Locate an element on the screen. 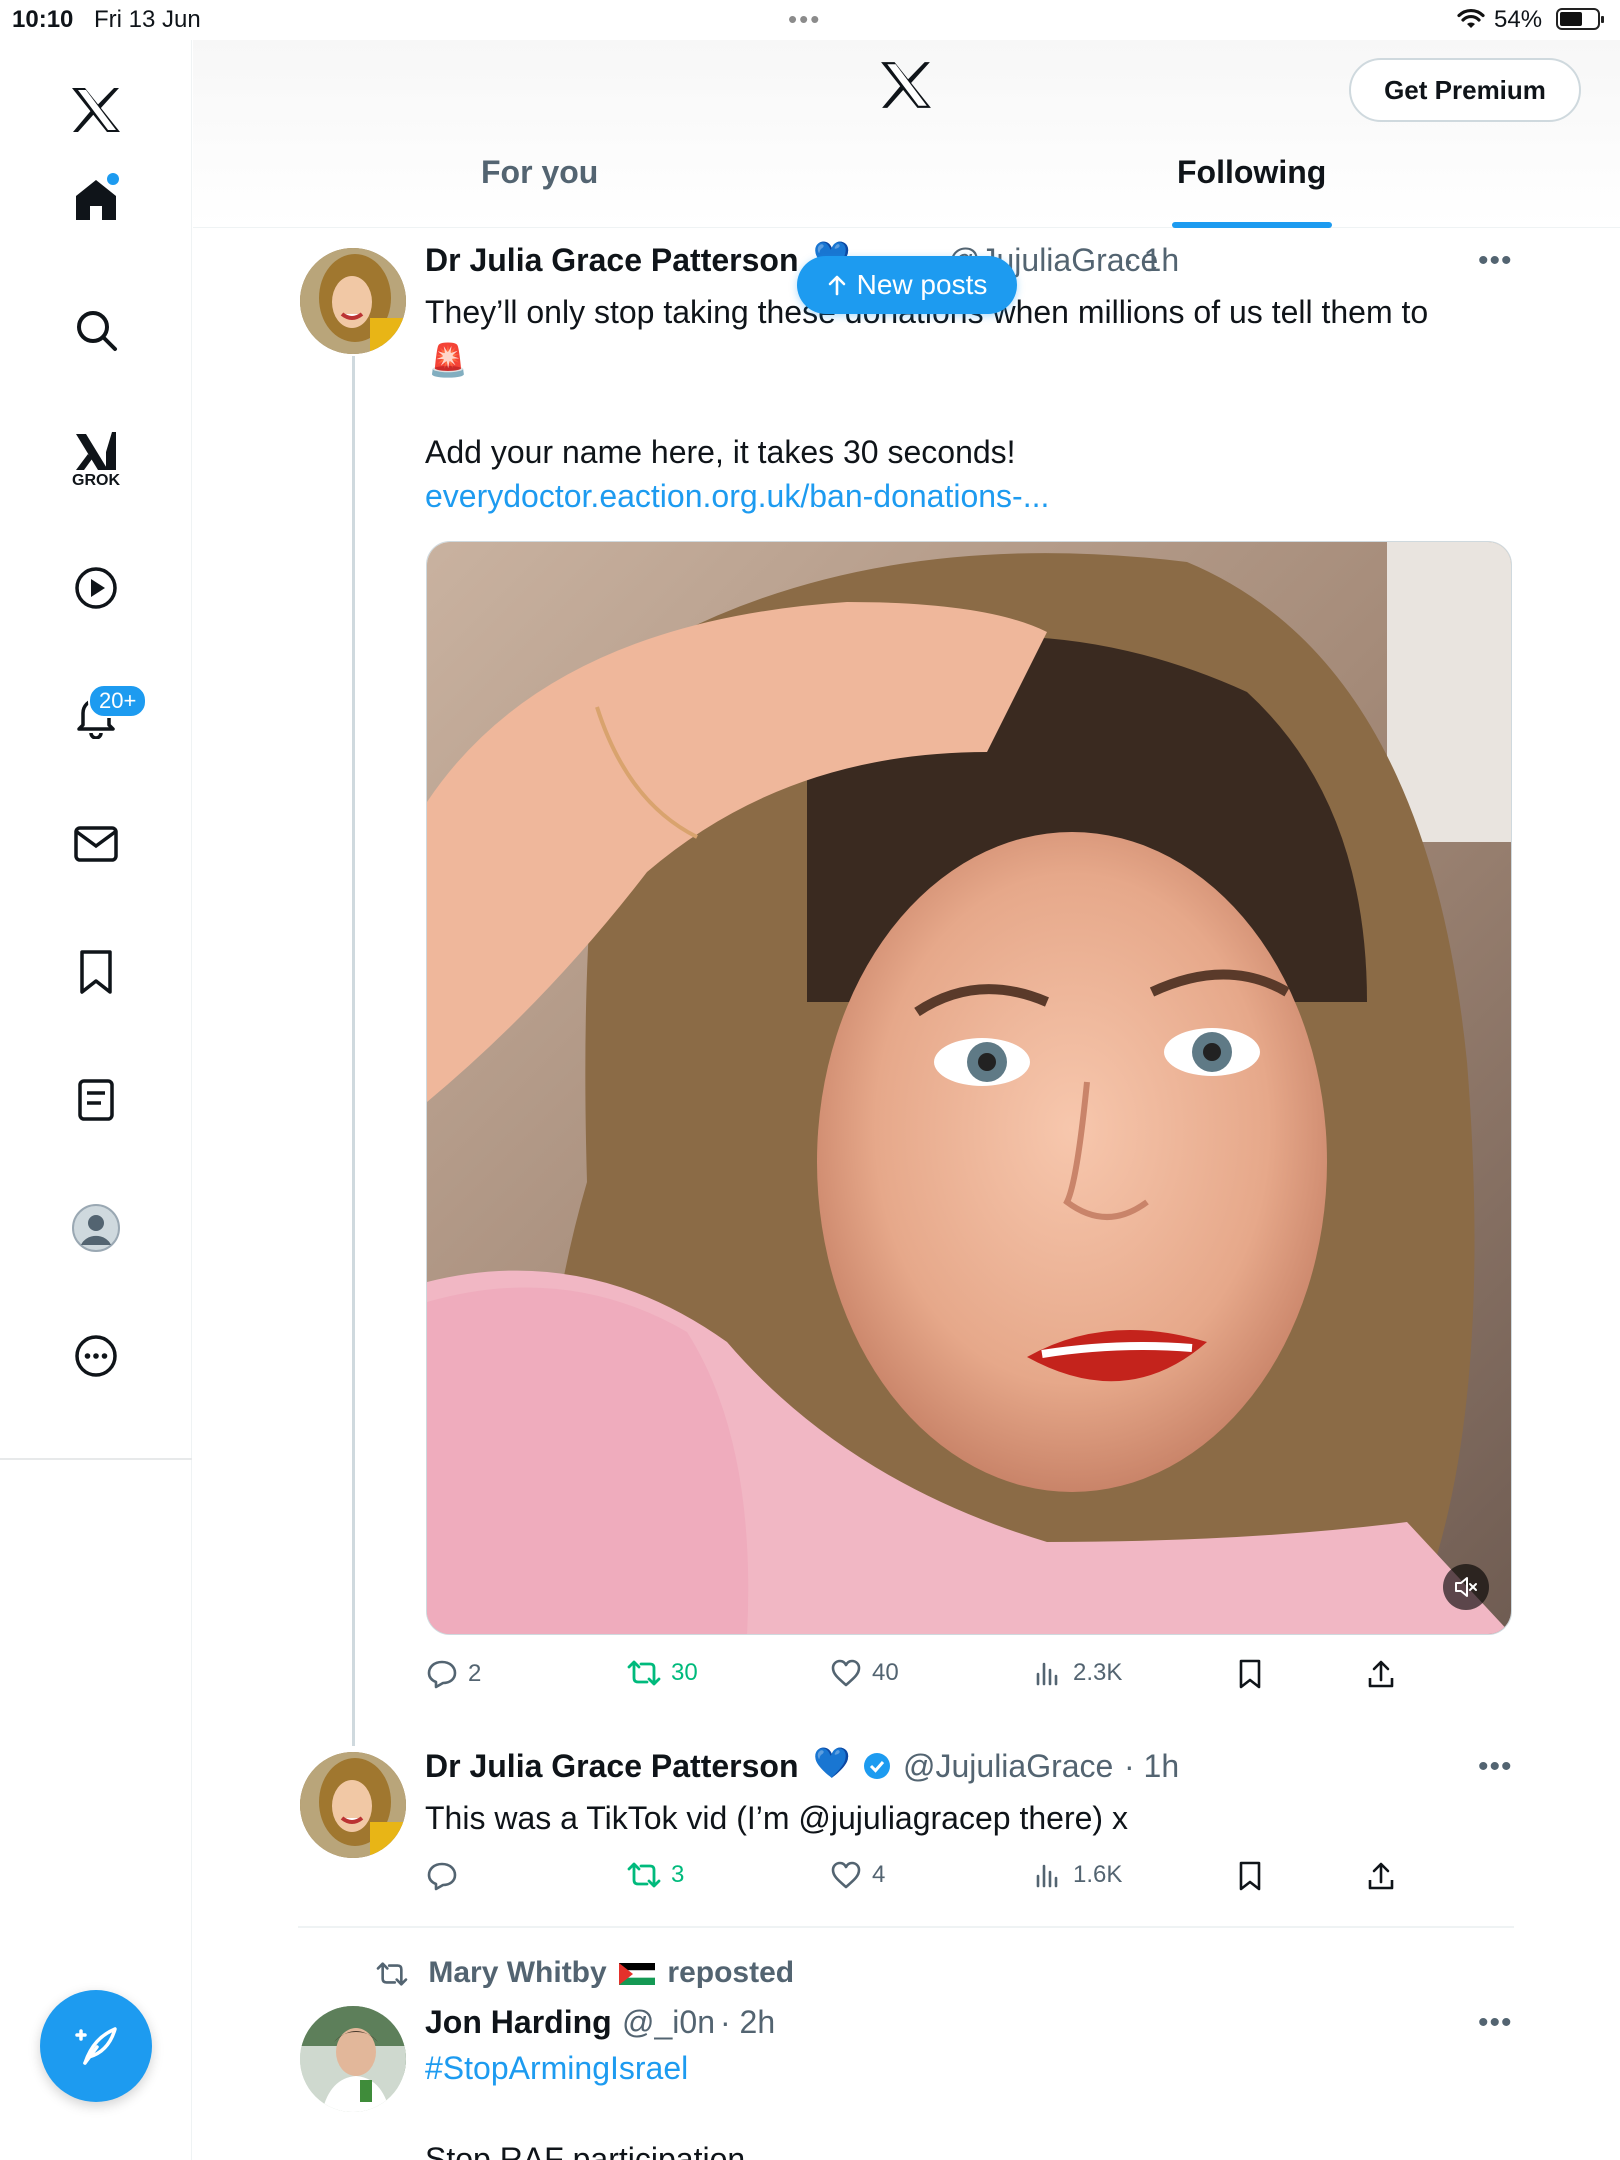 The height and width of the screenshot is (2160, 1620). post-author-handle: @_i0n is located at coordinates (668, 2022).